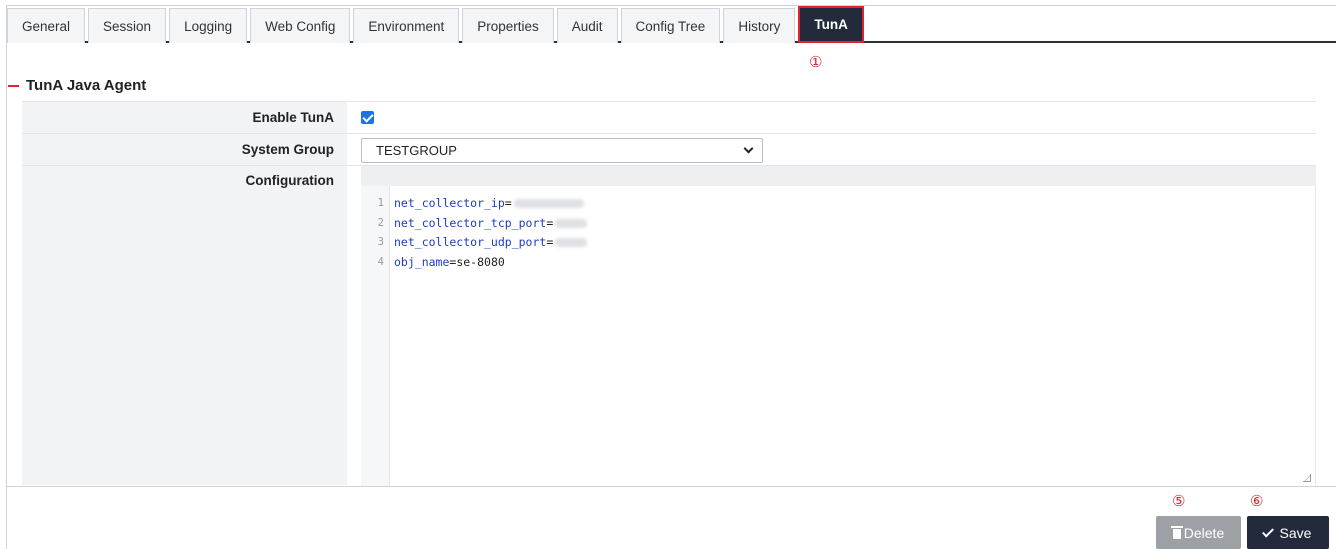 The width and height of the screenshot is (1336, 549). I want to click on enable-tuna-checkbox, so click(367, 117).